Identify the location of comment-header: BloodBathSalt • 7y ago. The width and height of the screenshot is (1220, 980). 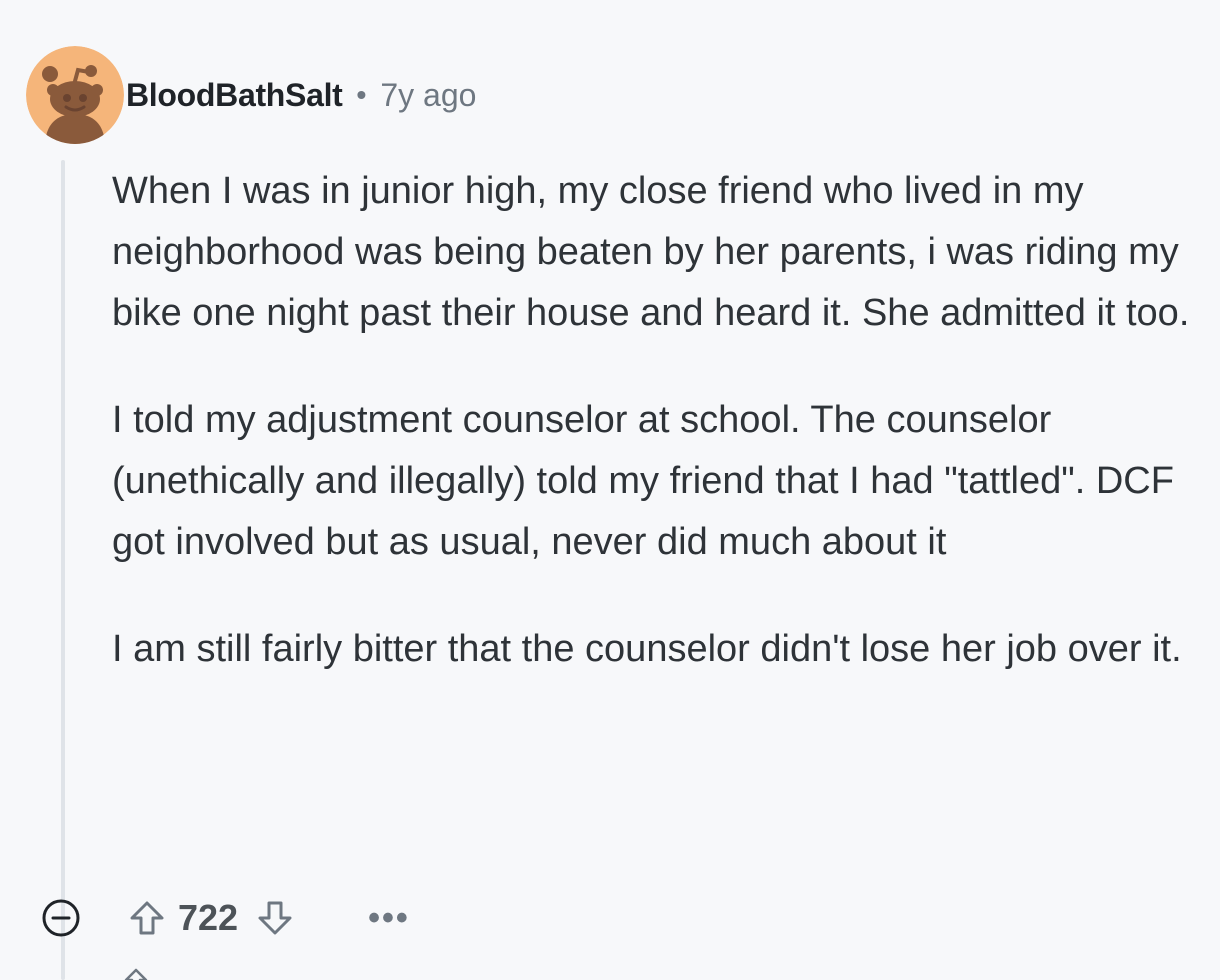
(251, 95).